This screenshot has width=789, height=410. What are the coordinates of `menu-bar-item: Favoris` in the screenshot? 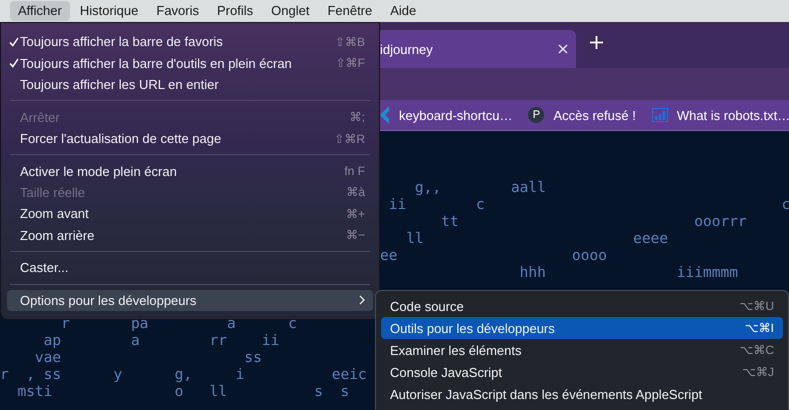 It's located at (177, 11).